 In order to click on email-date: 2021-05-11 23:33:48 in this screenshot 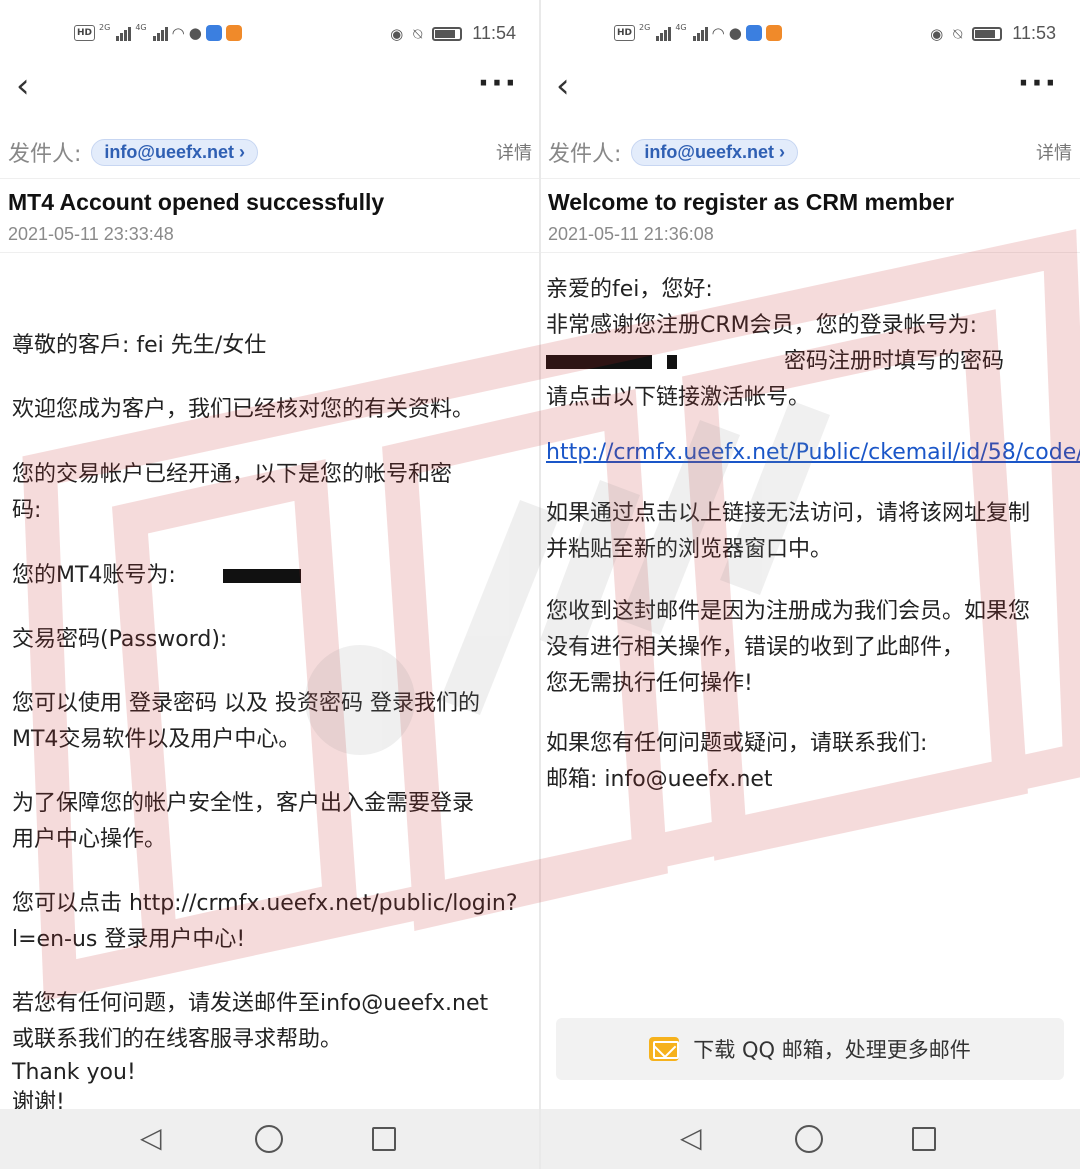, I will do `click(91, 234)`.